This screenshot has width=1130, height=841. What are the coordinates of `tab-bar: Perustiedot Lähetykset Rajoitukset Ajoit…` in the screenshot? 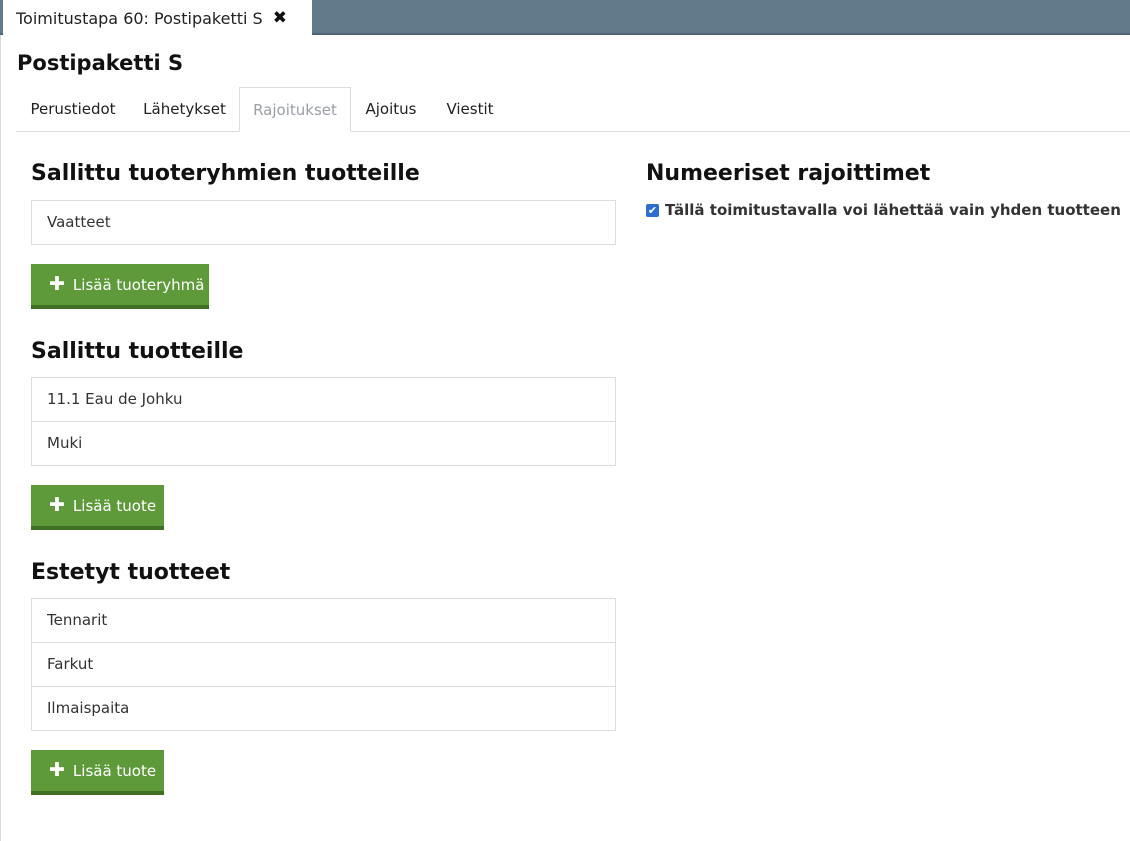 It's located at (573, 109).